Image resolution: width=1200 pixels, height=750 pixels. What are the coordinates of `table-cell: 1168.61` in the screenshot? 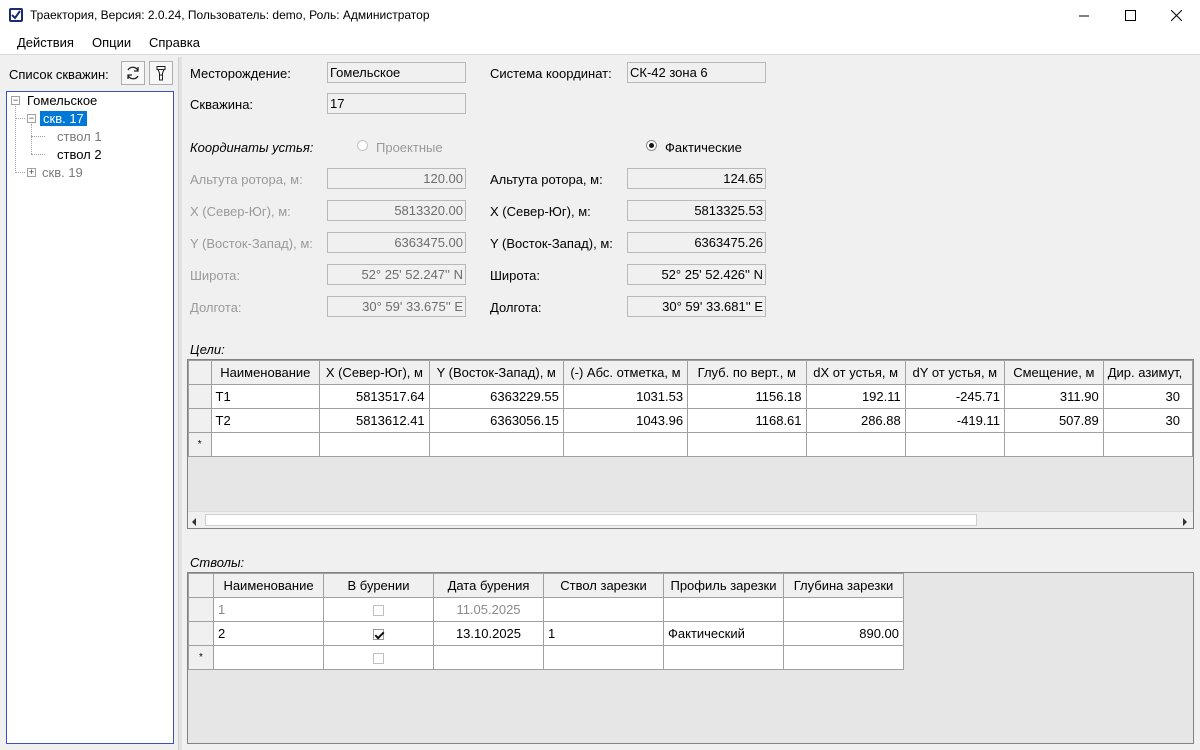 It's located at (747, 420).